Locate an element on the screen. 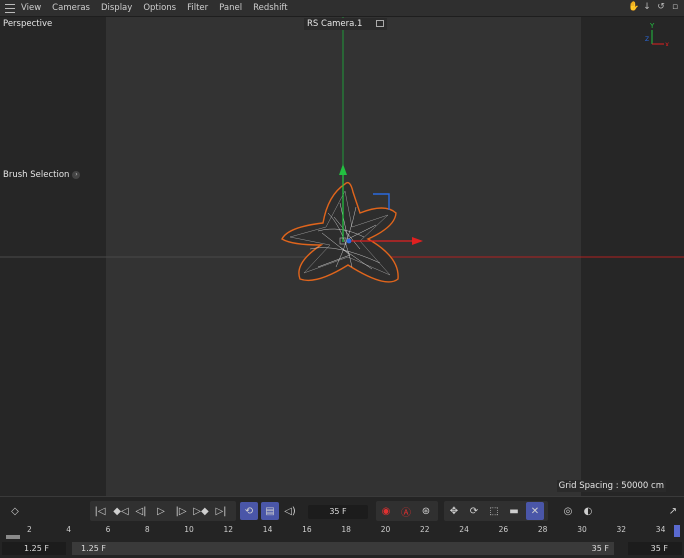  gizmo-y-arrow-icon is located at coordinates (343, 169).